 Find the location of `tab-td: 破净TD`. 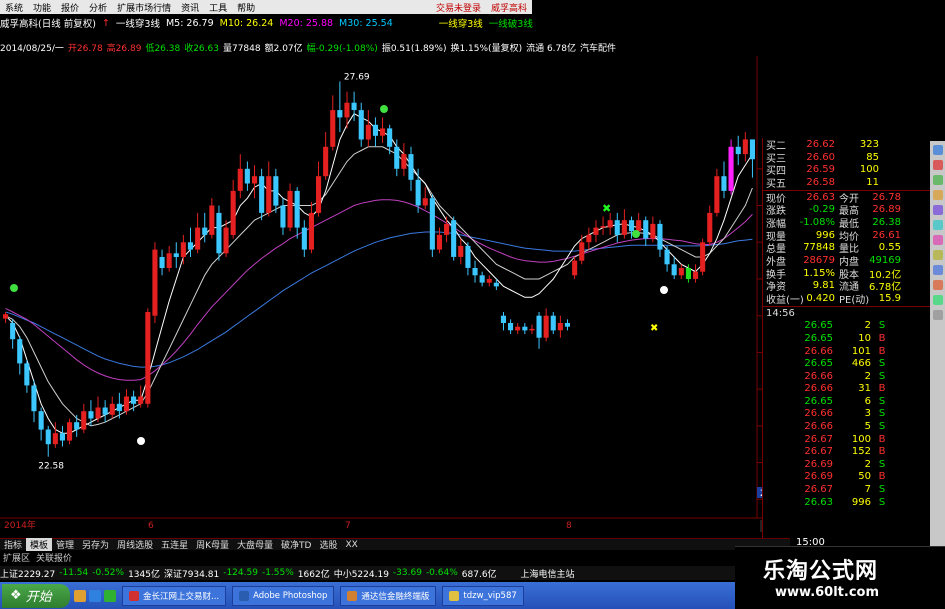

tab-td: 破净TD is located at coordinates (296, 544).